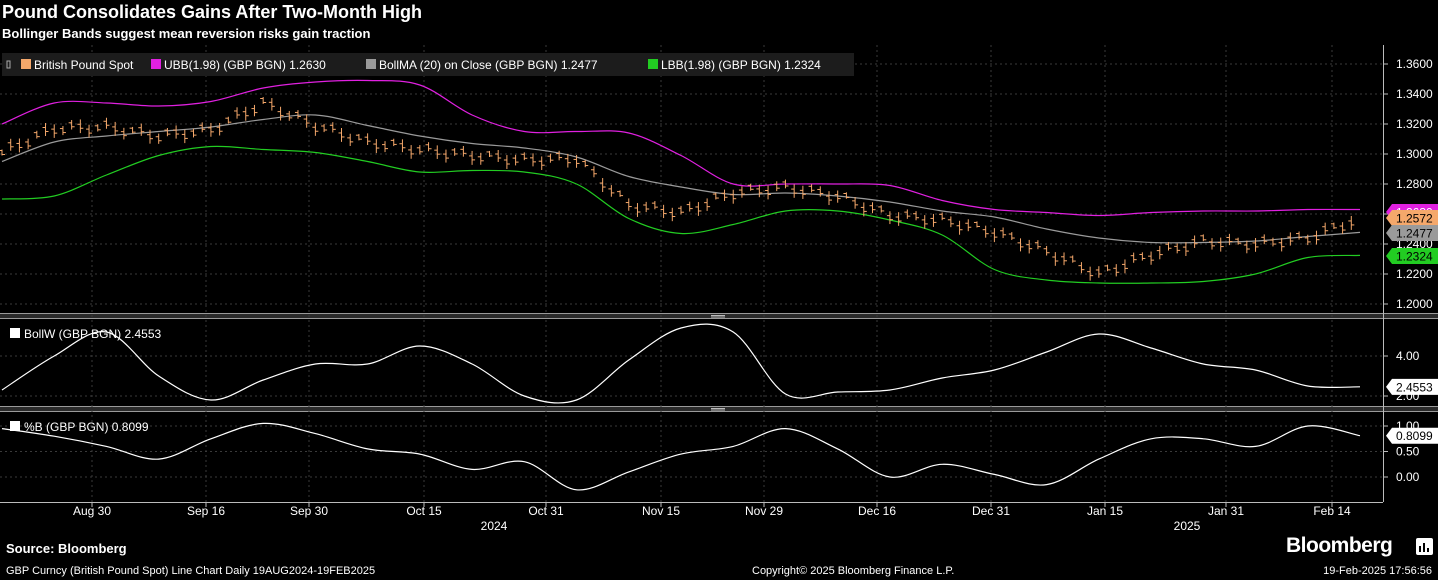  What do you see at coordinates (488, 65) in the screenshot?
I see `legend-label: BollMA (20) on Close (GBP BGN) 1.2477` at bounding box center [488, 65].